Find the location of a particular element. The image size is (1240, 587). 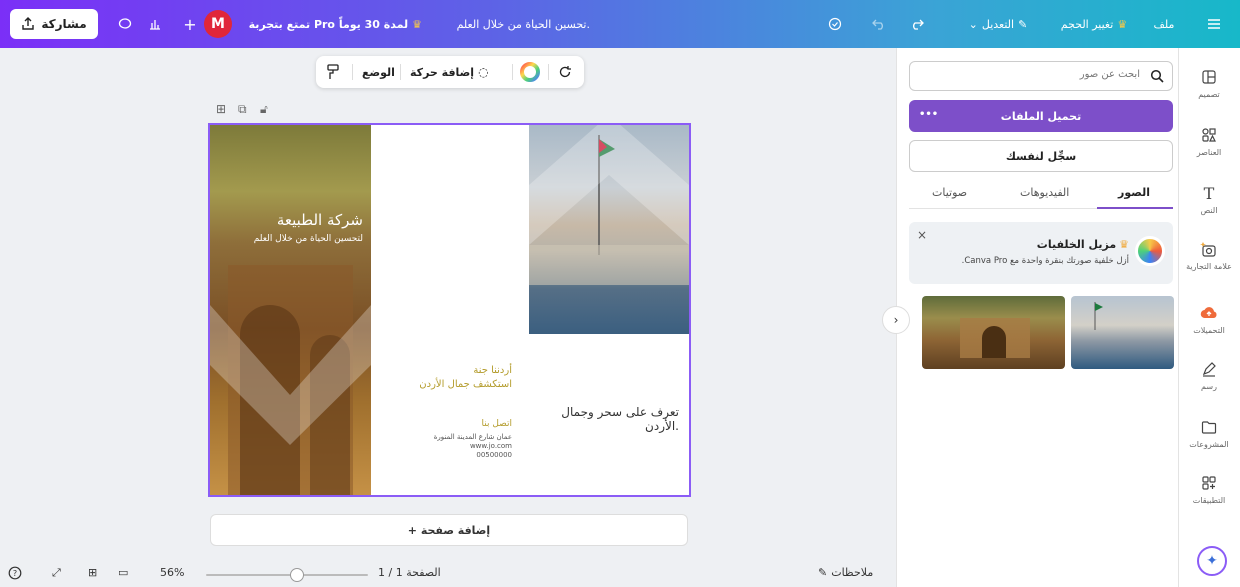

zoom-slider-handle is located at coordinates (296, 575).